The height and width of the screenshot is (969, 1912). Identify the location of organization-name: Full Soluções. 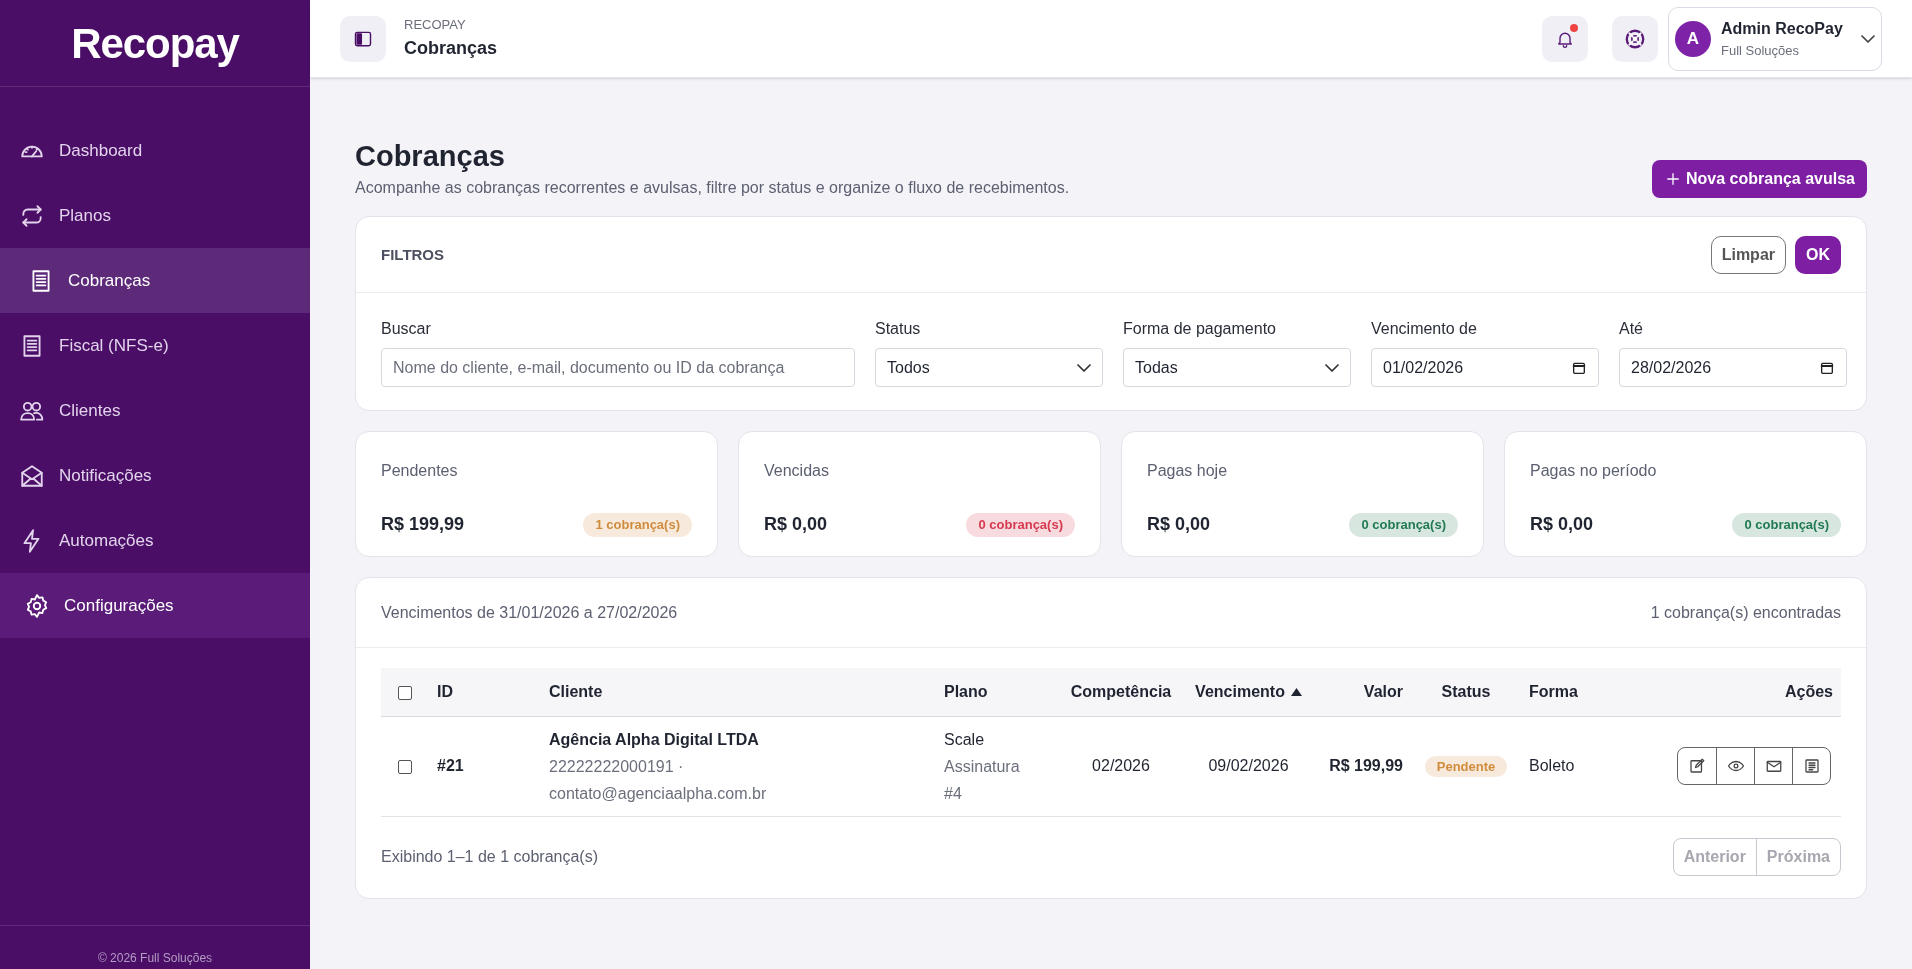
(1761, 50).